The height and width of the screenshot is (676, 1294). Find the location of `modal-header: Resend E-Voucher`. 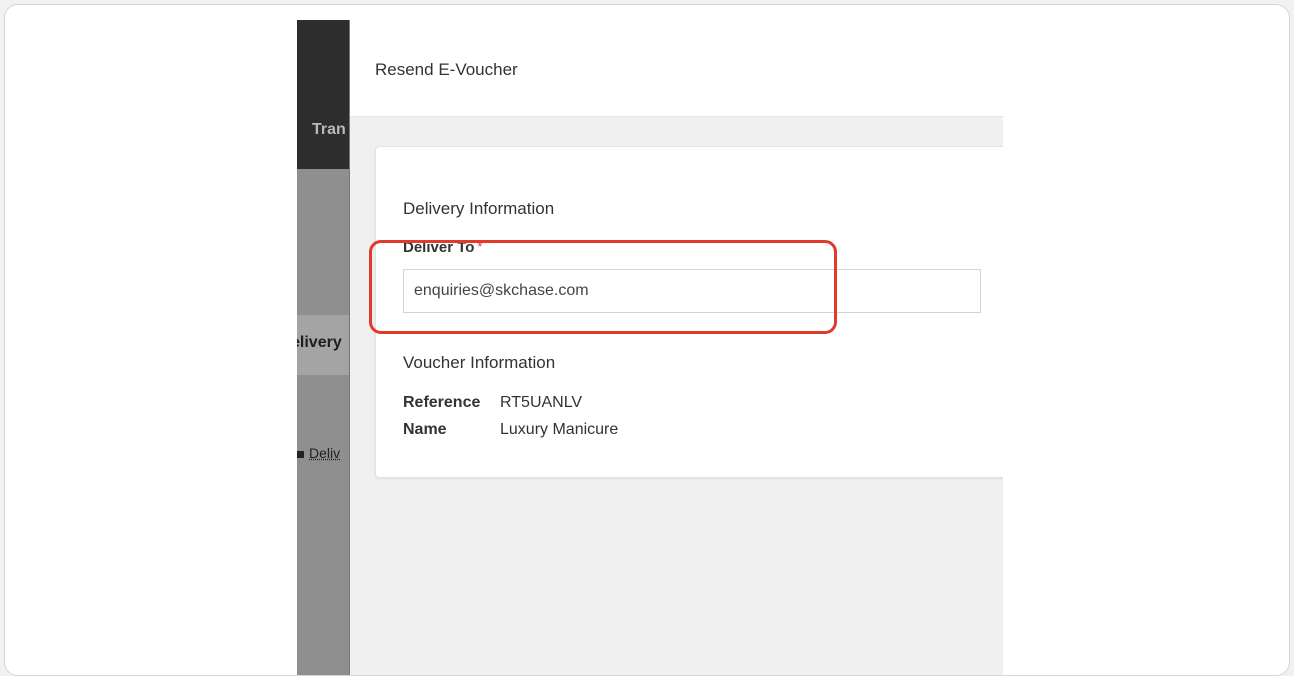

modal-header: Resend E-Voucher is located at coordinates (676, 68).